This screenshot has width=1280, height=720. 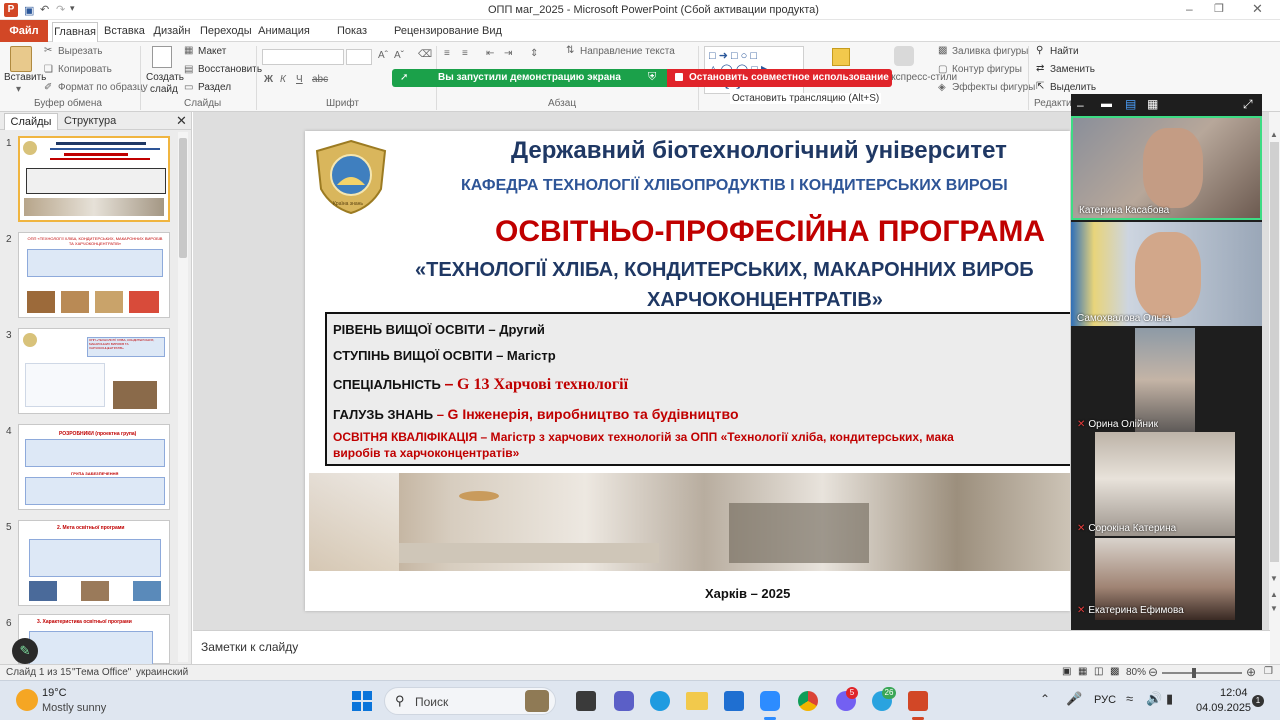 What do you see at coordinates (1040, 86) in the screenshot?
I see `select-icon: ⇱` at bounding box center [1040, 86].